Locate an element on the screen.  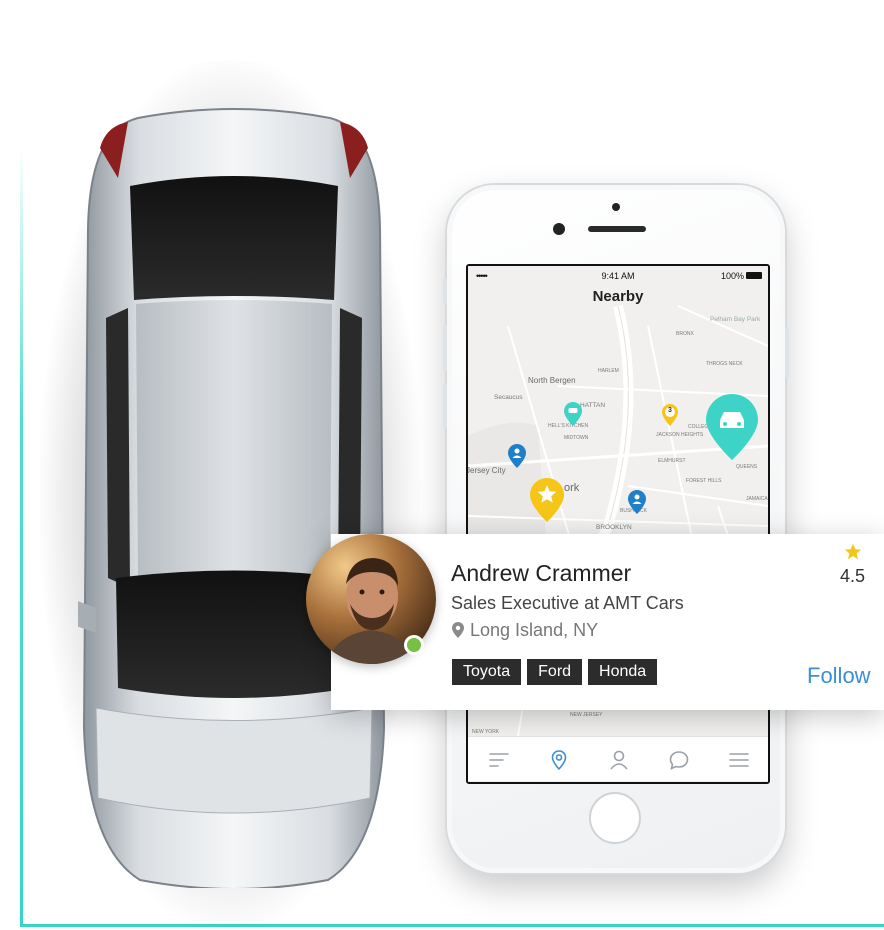
phone-volume-up is located at coordinates (445, 348).